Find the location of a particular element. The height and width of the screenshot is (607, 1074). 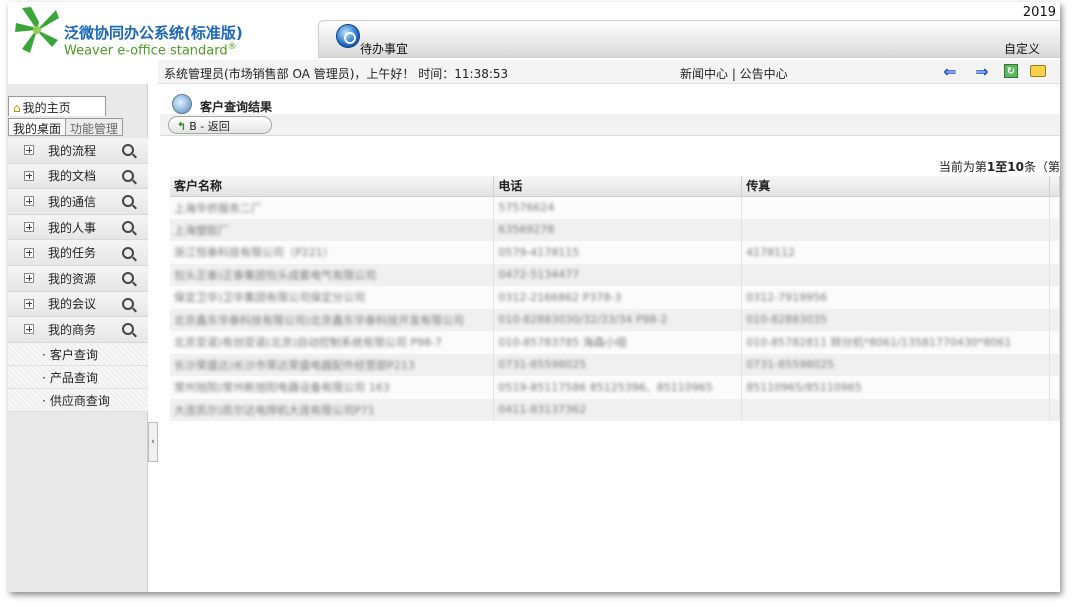

cell-name: 大连凯尔)凯尔达电焊机大连有限公司P71 is located at coordinates (332, 409).